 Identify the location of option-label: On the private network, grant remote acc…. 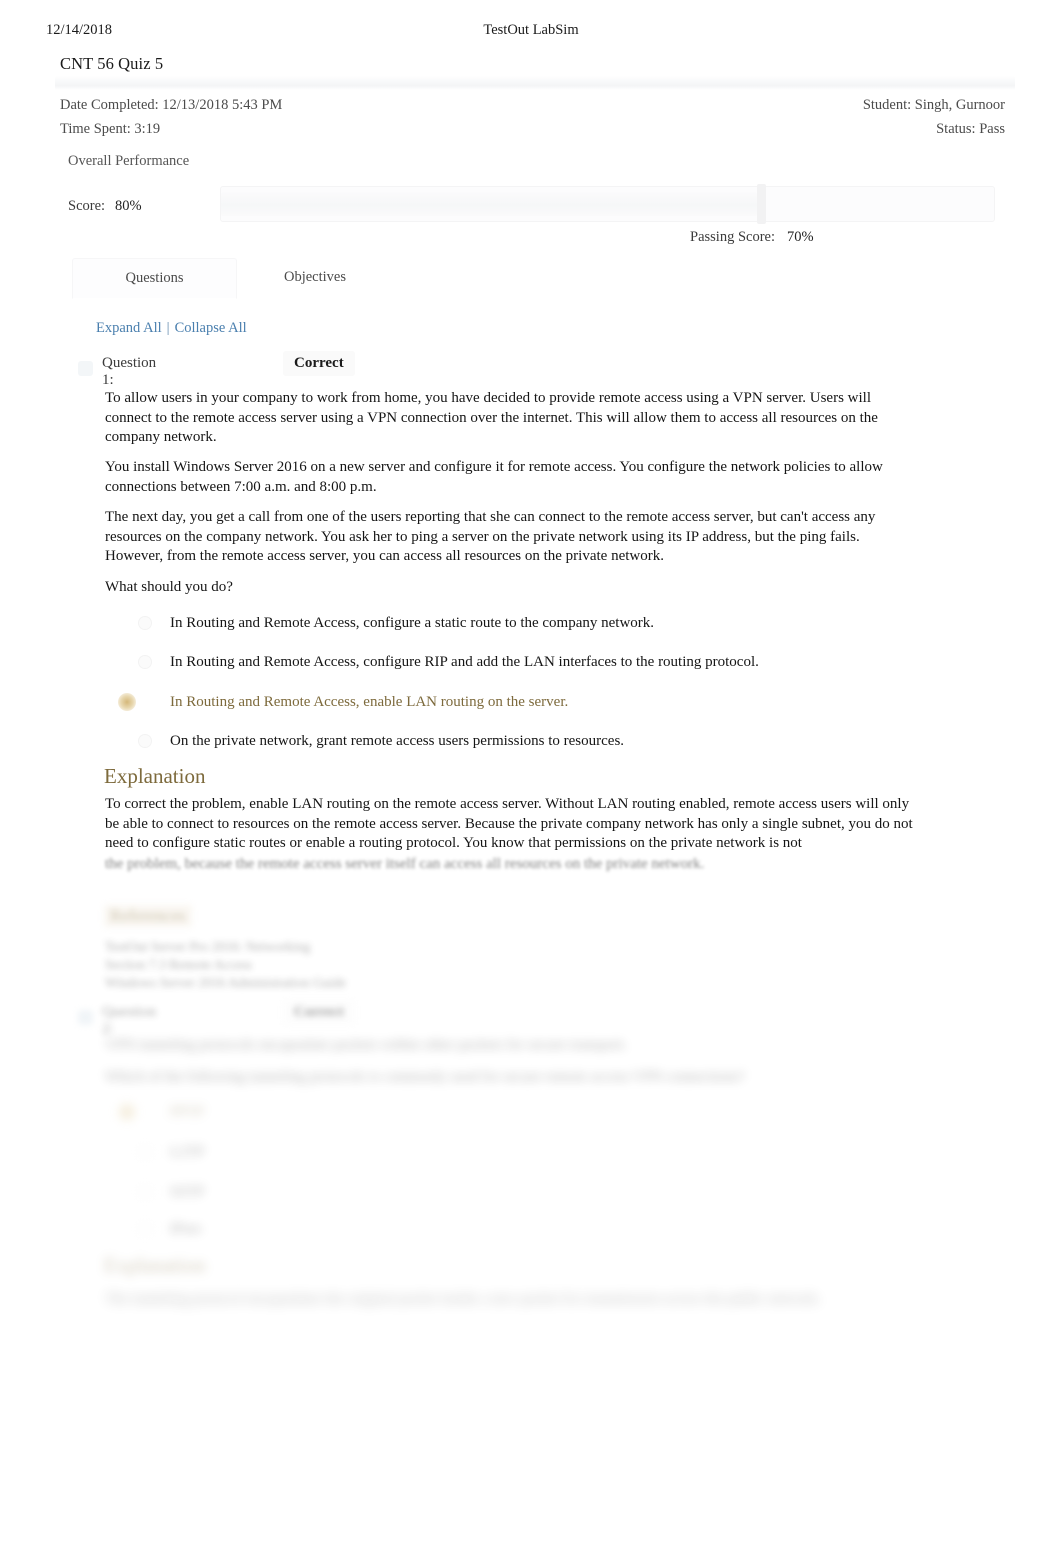
(397, 741).